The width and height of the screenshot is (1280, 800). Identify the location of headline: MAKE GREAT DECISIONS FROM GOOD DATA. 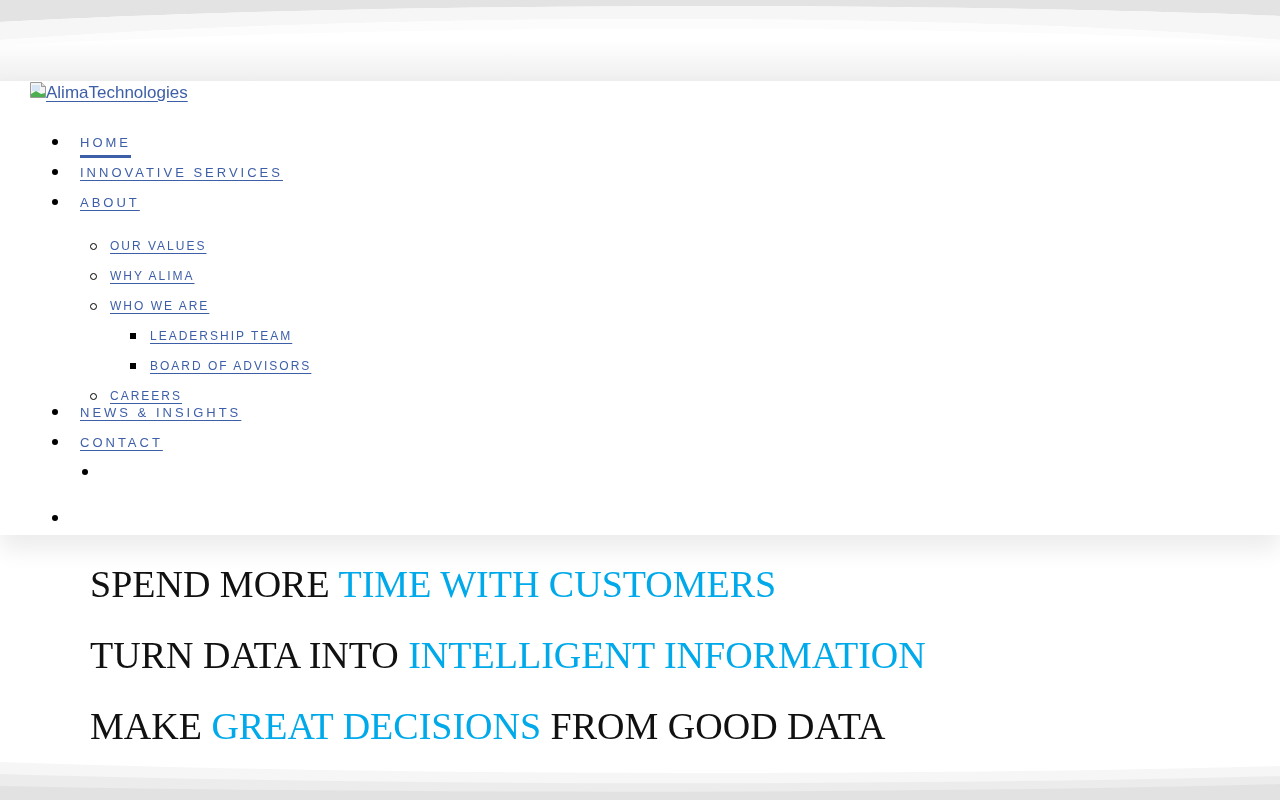
(488, 726).